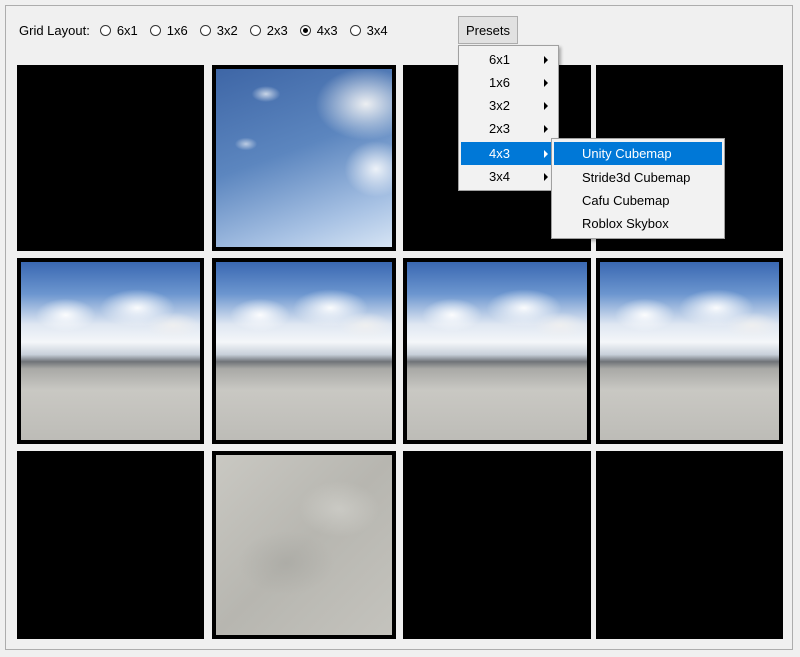  I want to click on menu-item-unity-cubemap: Unity Cubemap, so click(638, 153).